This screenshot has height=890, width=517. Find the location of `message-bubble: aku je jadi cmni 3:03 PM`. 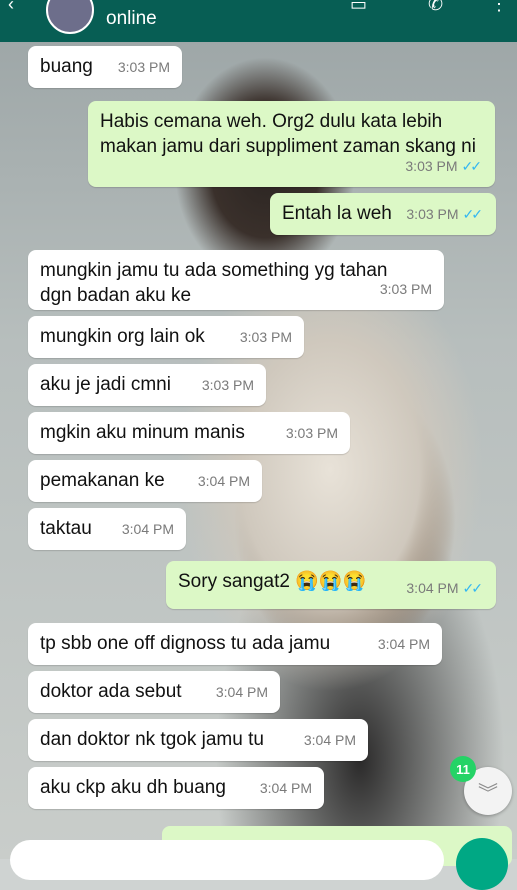

message-bubble: aku je jadi cmni 3:03 PM is located at coordinates (147, 385).